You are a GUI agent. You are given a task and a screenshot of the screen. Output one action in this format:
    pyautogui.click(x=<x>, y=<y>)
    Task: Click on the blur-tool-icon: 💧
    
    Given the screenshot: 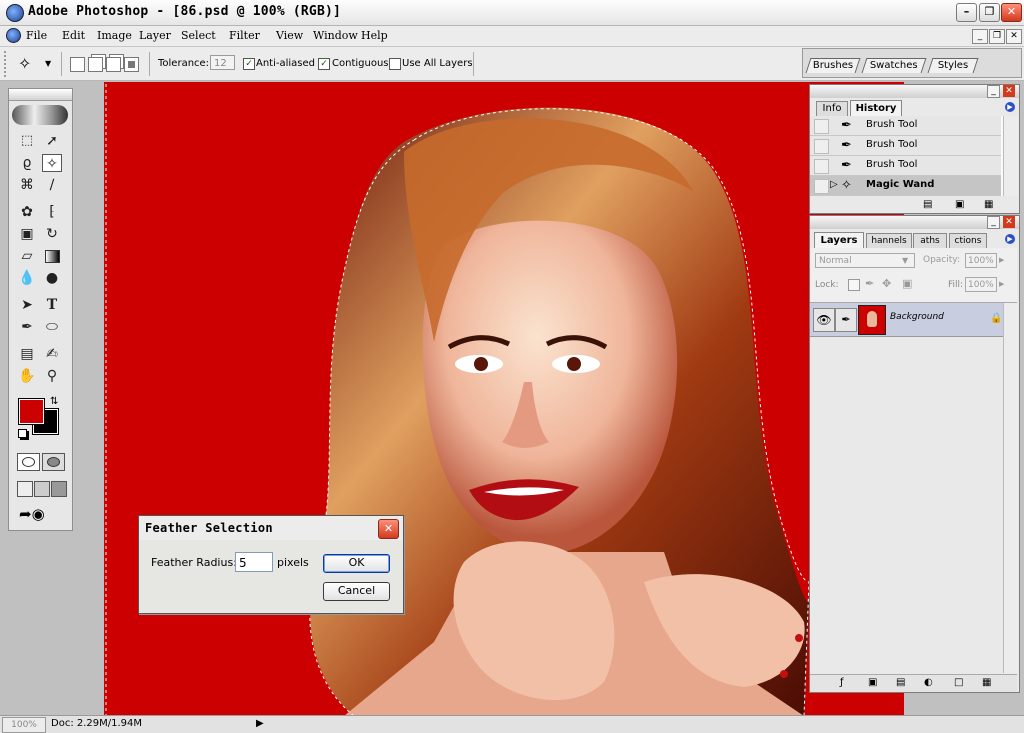 What is the action you would take?
    pyautogui.click(x=27, y=278)
    